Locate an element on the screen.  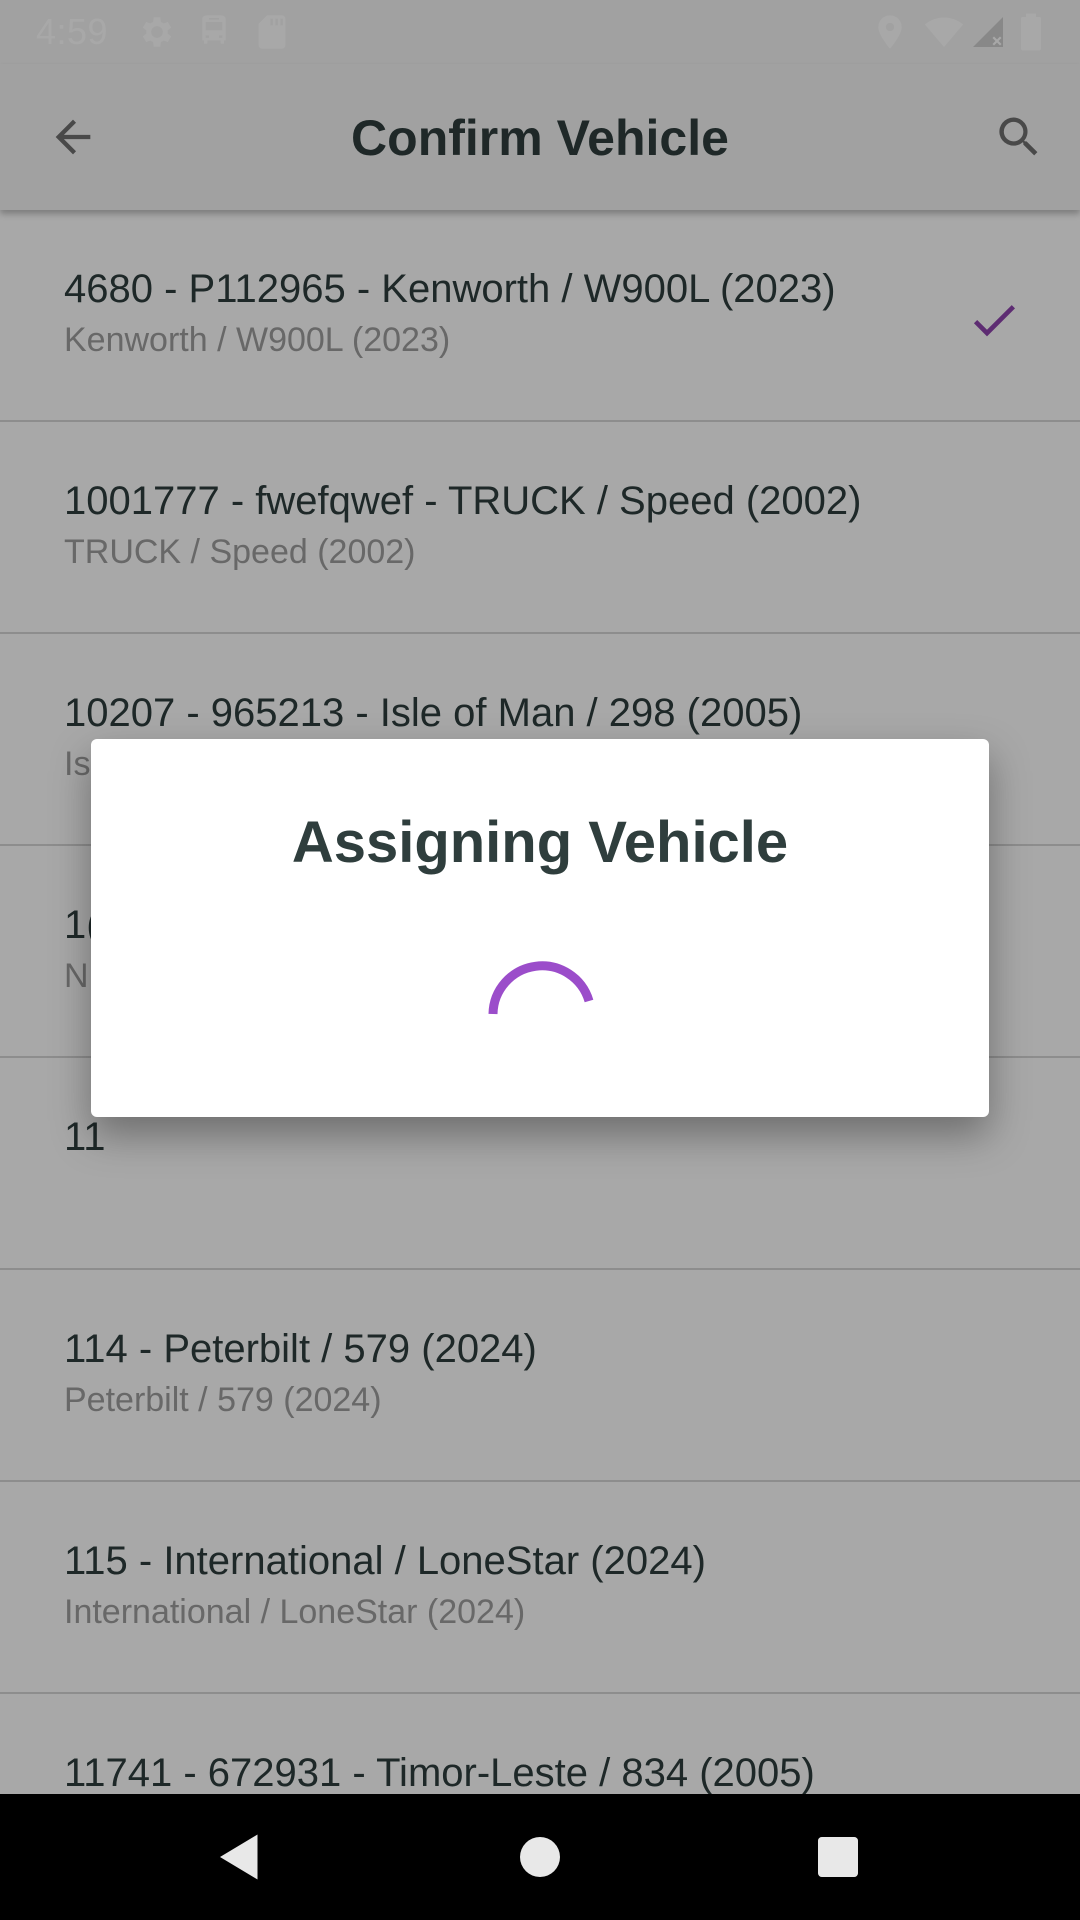
loading-spinner-icon is located at coordinates (542, 1014).